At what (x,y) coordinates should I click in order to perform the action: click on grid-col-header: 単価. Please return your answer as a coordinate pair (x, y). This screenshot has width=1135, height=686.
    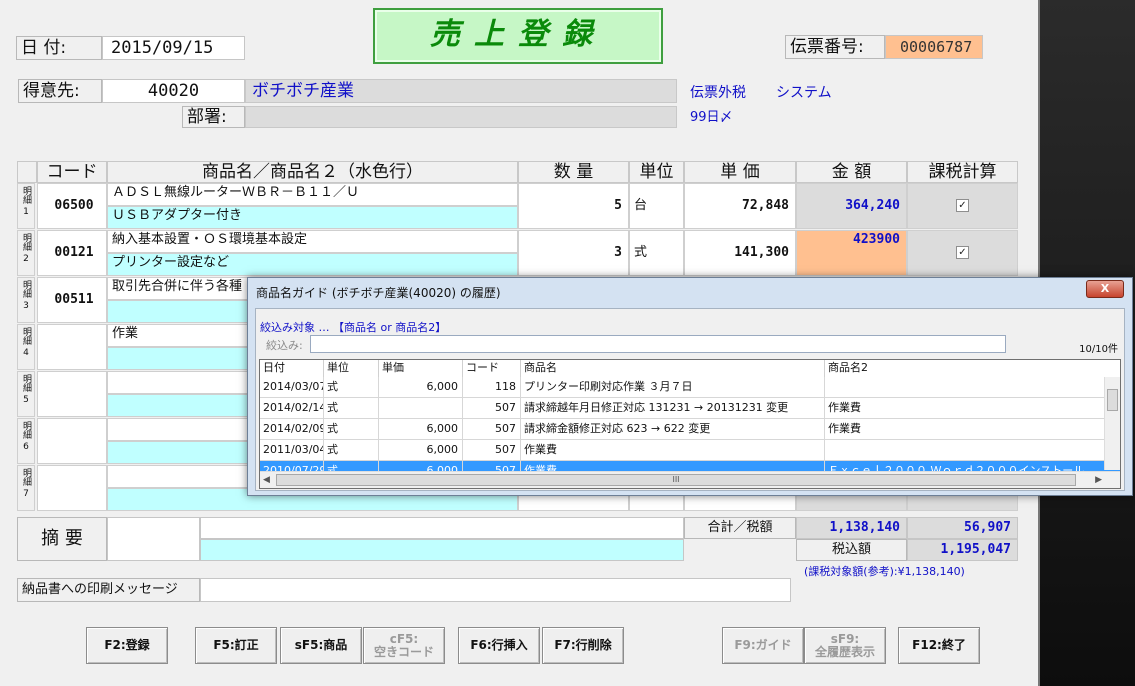
    Looking at the image, I should click on (421, 368).